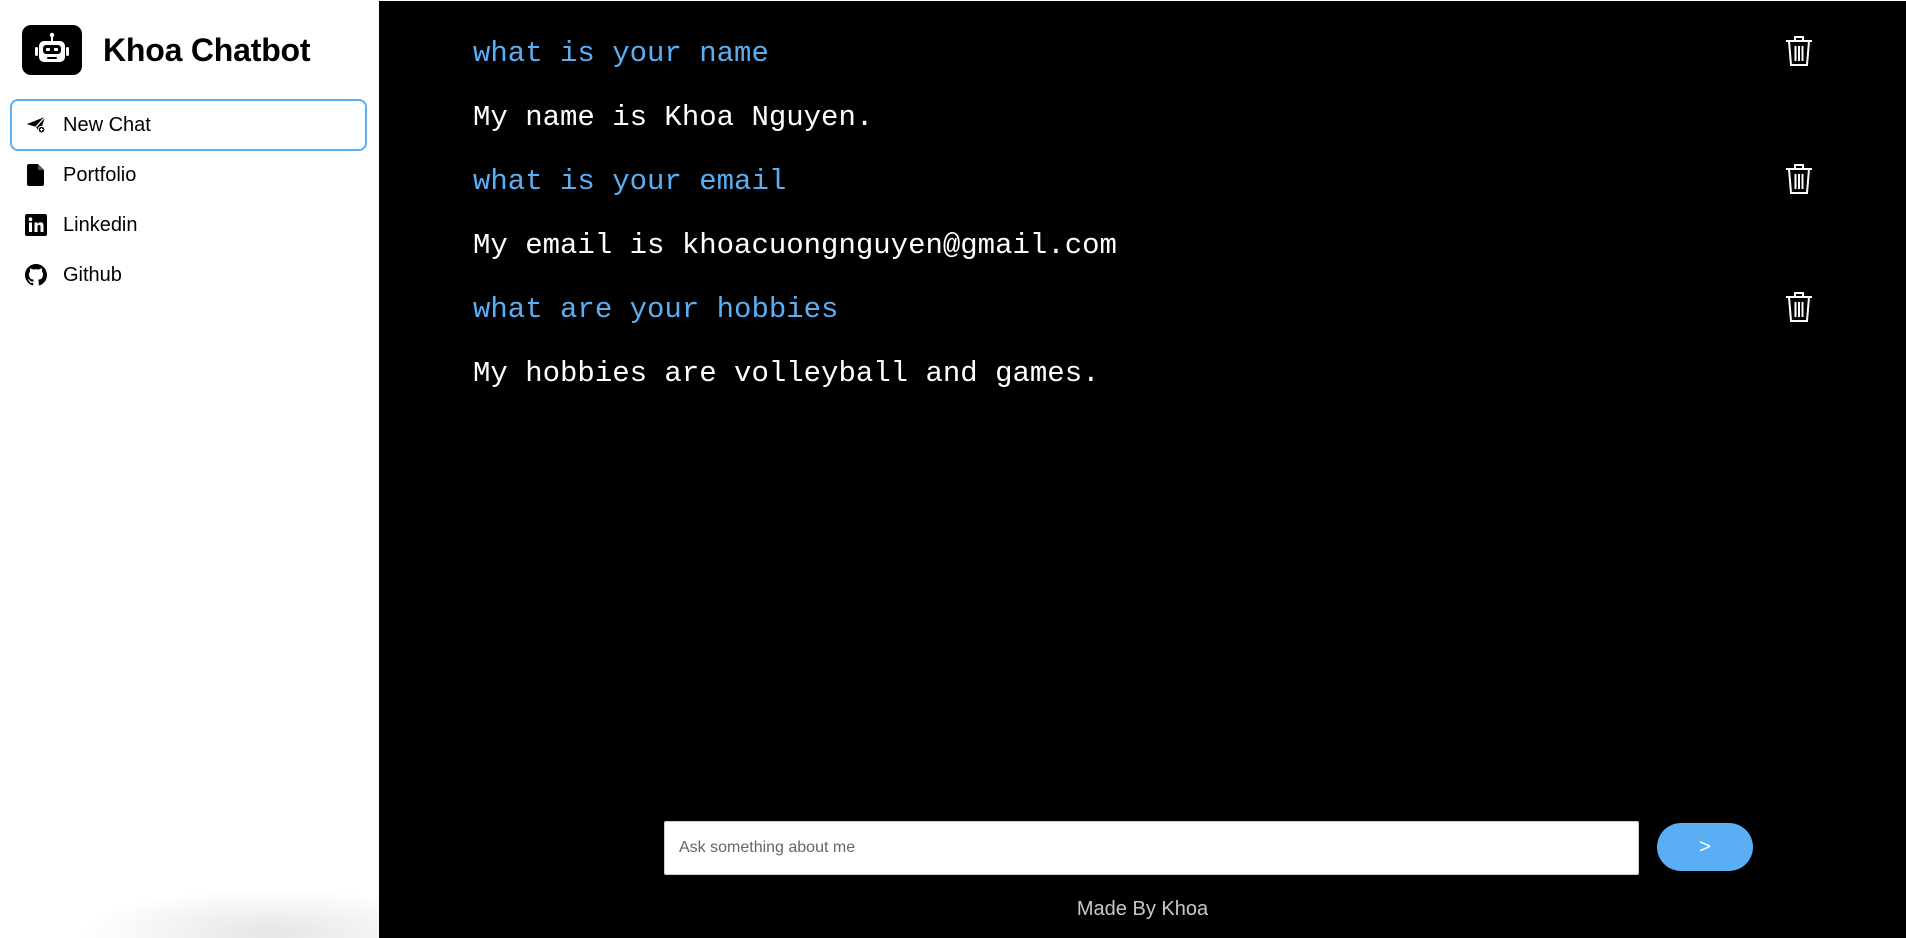 This screenshot has width=1906, height=938. What do you see at coordinates (656, 309) in the screenshot?
I see `user-question: what are your hobbies` at bounding box center [656, 309].